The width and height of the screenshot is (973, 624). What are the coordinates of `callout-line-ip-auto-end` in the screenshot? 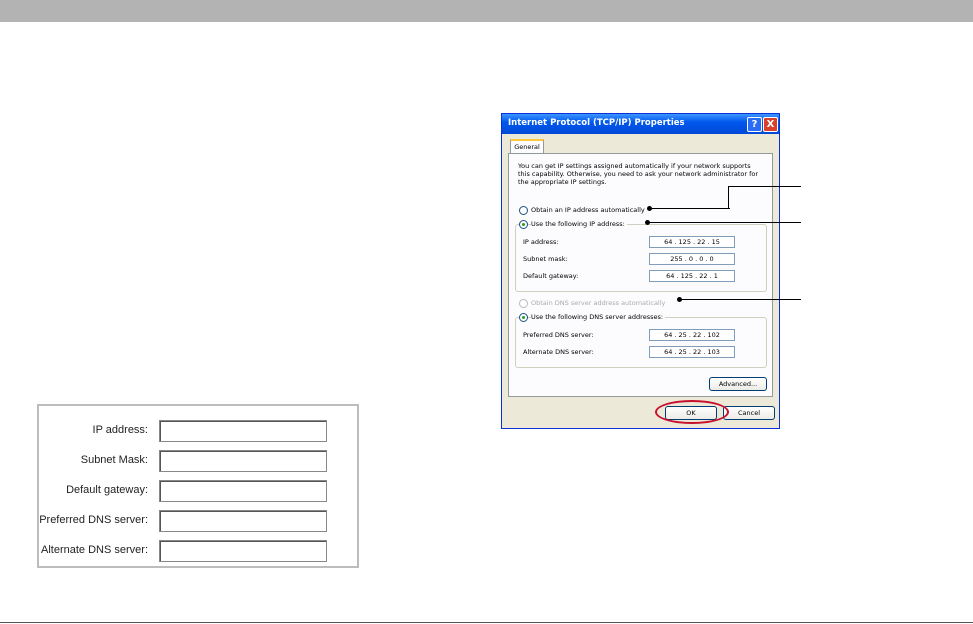 It's located at (764, 186).